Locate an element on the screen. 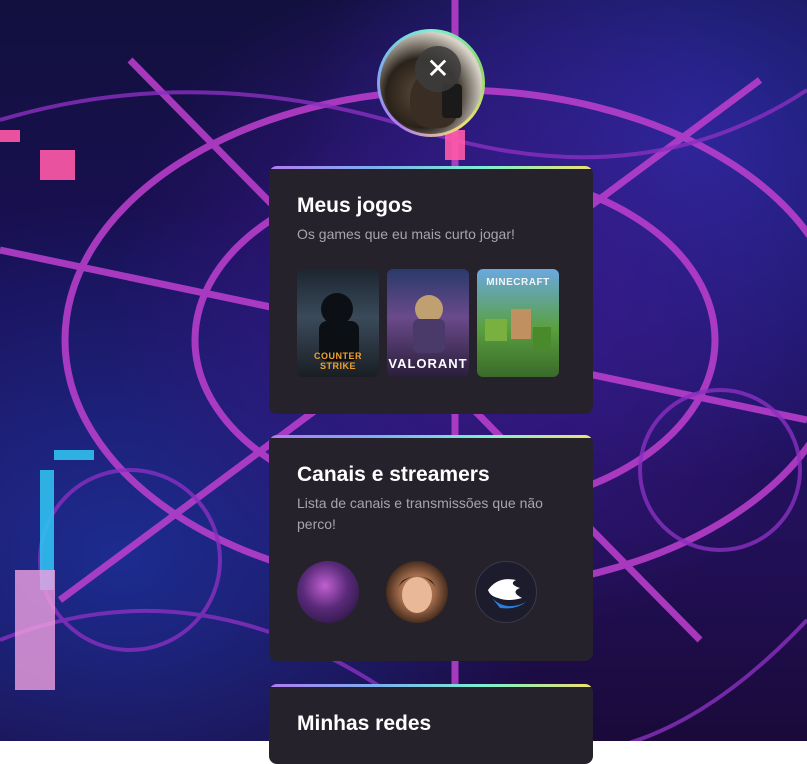  close-button: ✕ is located at coordinates (438, 69).